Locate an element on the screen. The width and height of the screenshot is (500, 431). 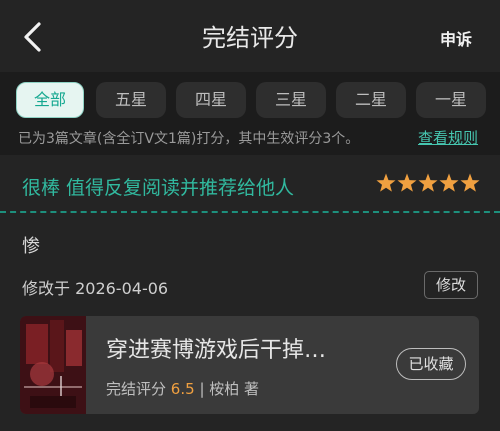
rating-summary: 已为3篇文章(含全订V文1篇)打分，其中生效评分3个。 is located at coordinates (189, 139).